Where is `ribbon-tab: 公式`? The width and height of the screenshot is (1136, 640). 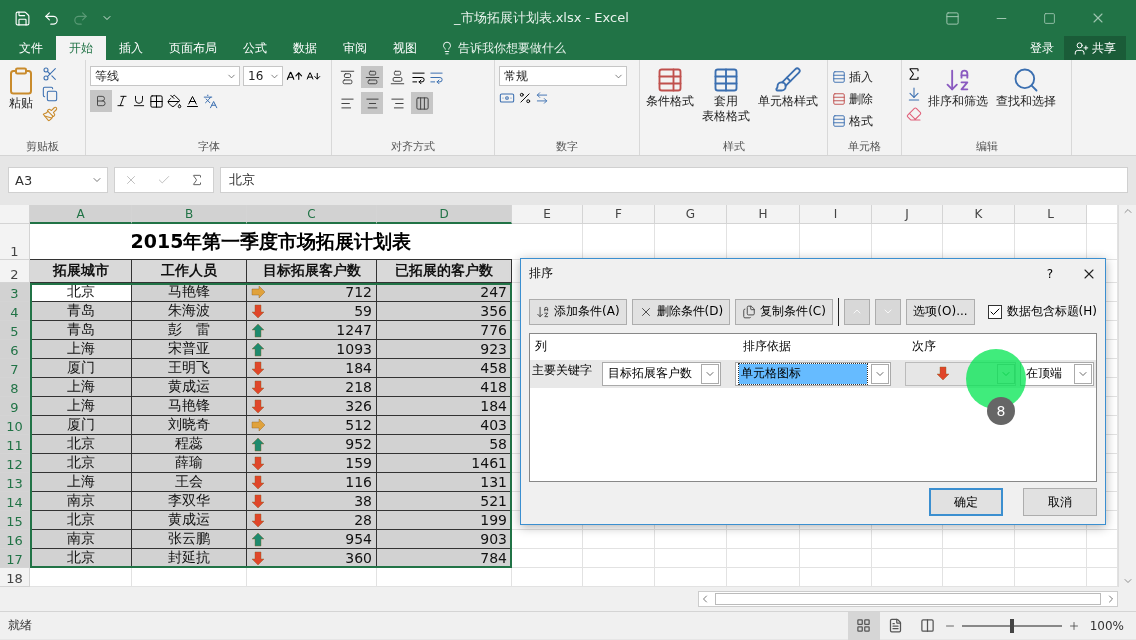 ribbon-tab: 公式 is located at coordinates (255, 48).